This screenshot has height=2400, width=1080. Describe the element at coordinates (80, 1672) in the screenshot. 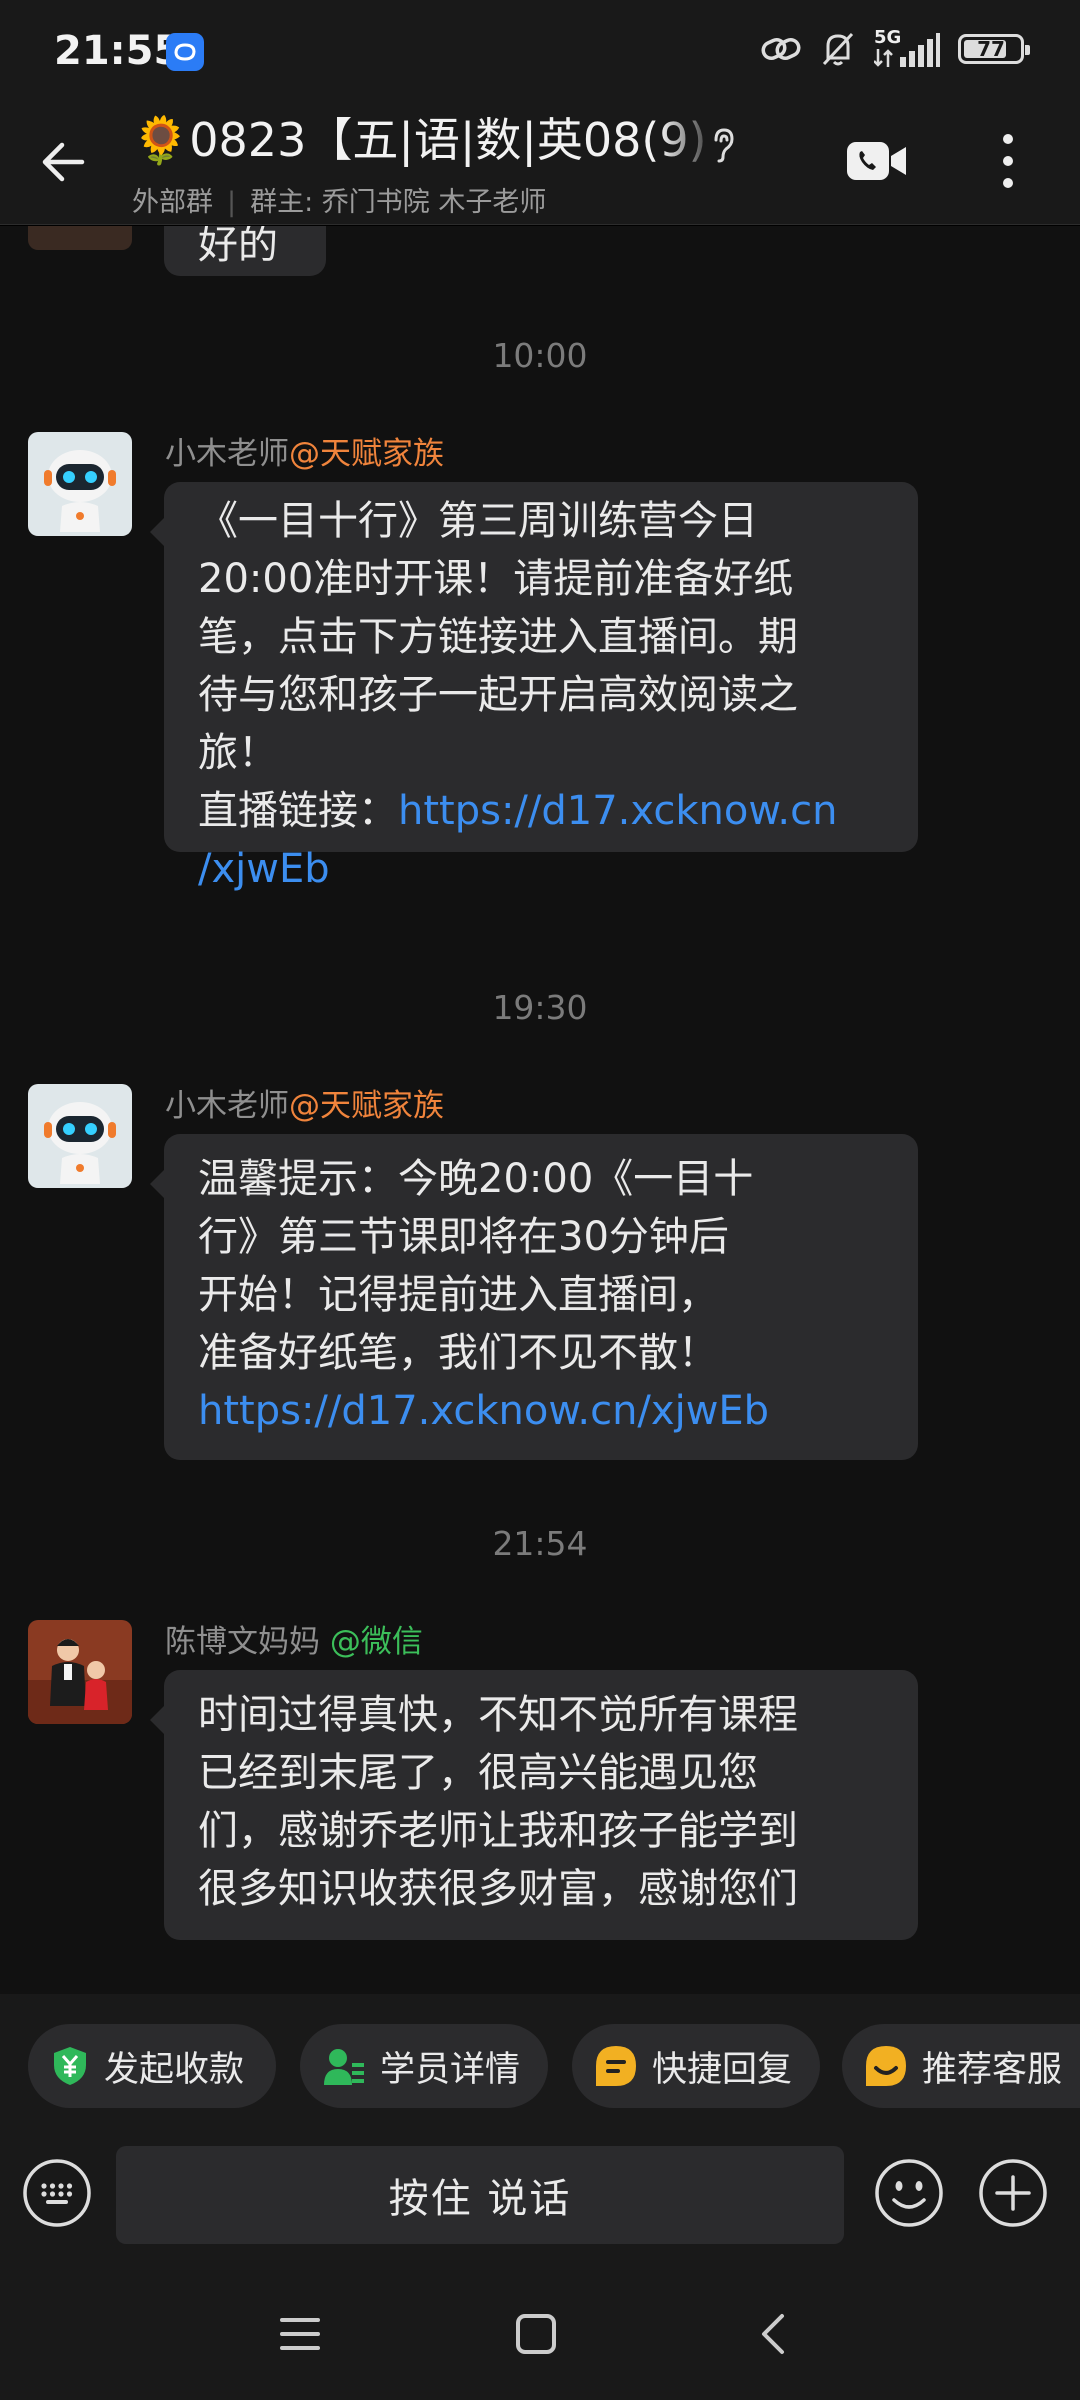

I see `avatar-parent` at that location.